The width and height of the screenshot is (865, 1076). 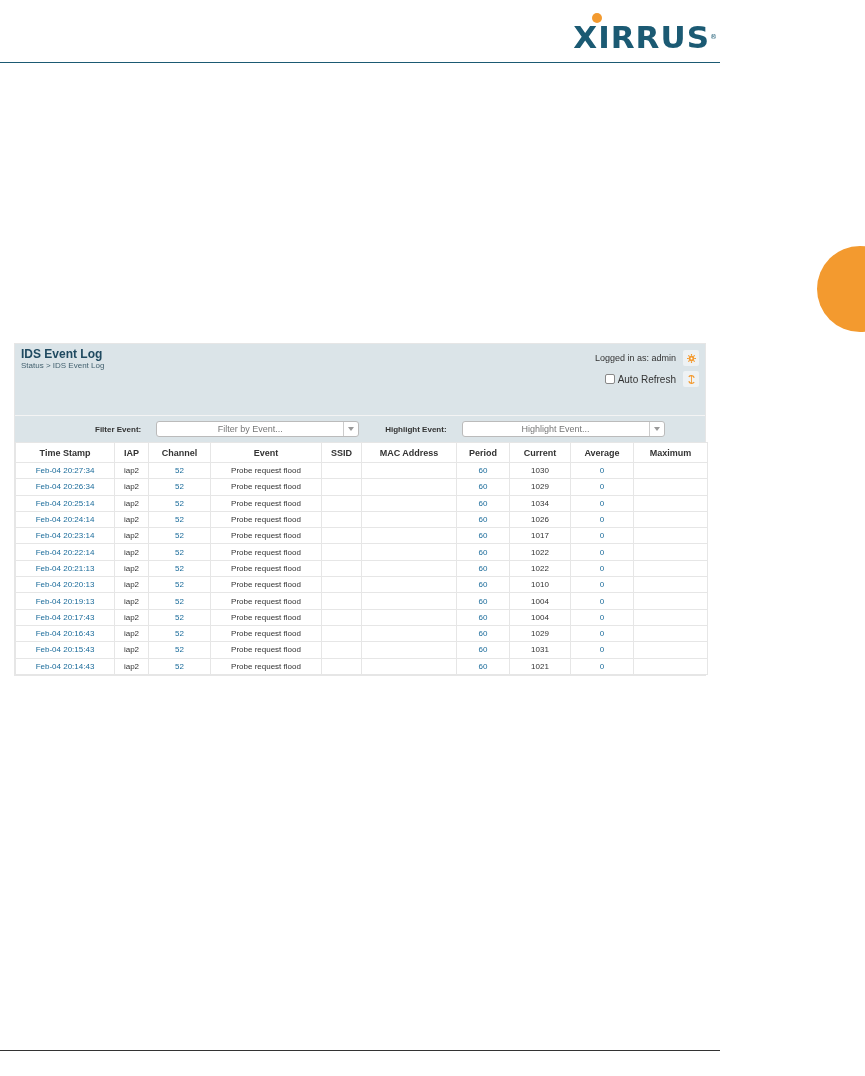 What do you see at coordinates (65, 452) in the screenshot?
I see `column-header: Time Stamp` at bounding box center [65, 452].